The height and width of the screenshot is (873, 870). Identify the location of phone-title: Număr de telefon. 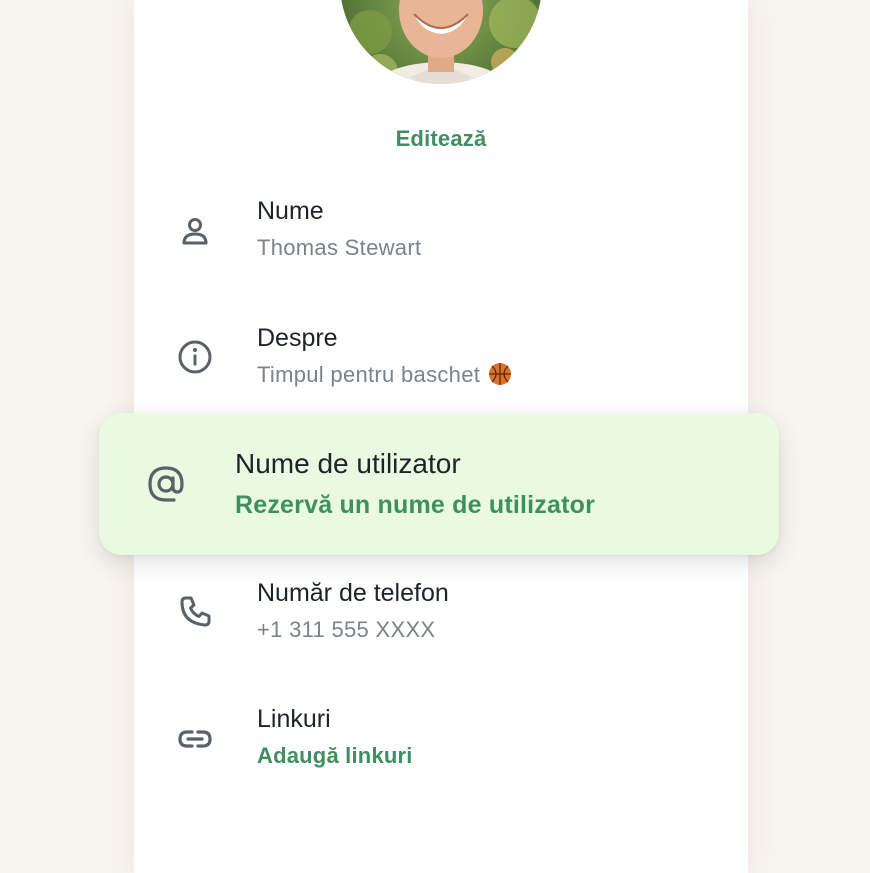
(353, 593).